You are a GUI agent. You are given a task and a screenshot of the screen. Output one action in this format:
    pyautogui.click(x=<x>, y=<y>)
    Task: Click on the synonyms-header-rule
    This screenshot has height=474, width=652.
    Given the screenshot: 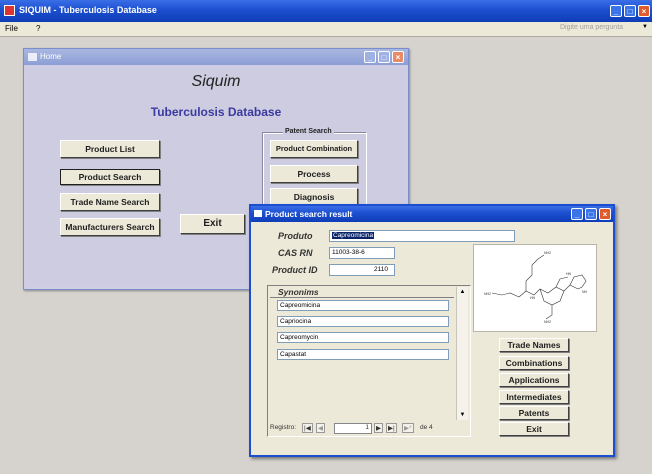 What is the action you would take?
    pyautogui.click(x=362, y=297)
    